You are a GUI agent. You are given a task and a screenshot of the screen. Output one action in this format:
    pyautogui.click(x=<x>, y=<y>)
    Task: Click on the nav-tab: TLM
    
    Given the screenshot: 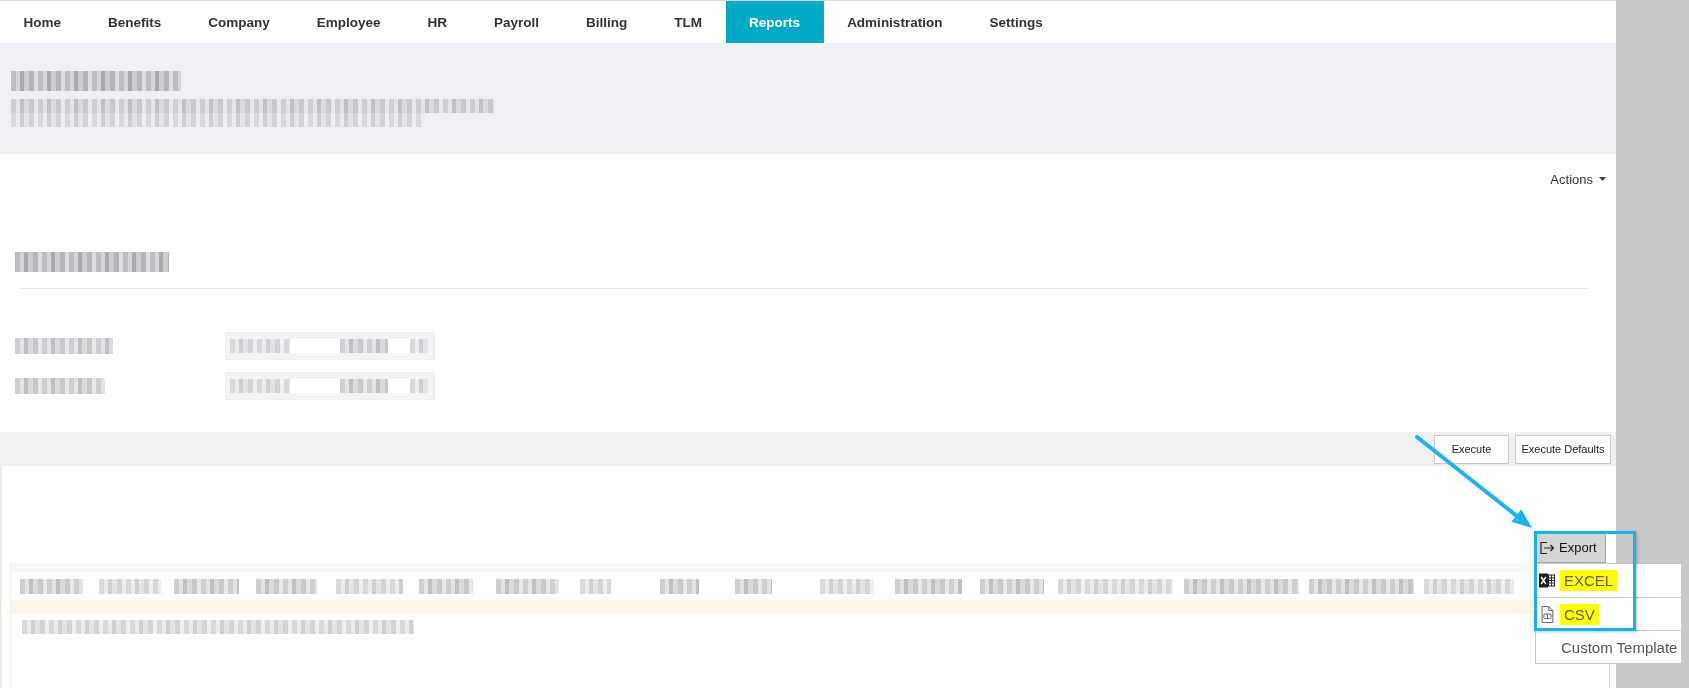 What is the action you would take?
    pyautogui.click(x=688, y=22)
    